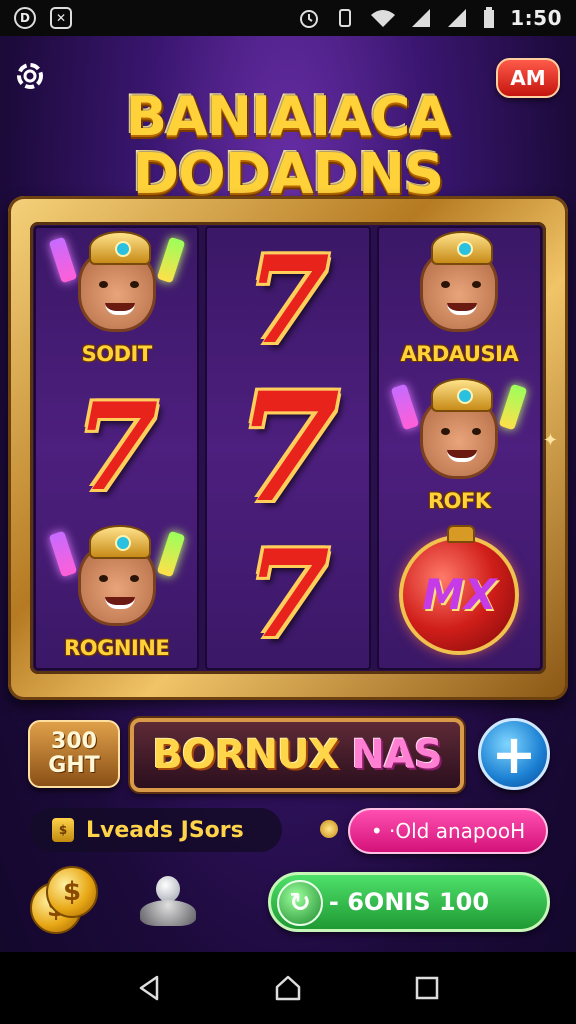 Image resolution: width=576 pixels, height=1024 pixels. What do you see at coordinates (459, 500) in the screenshot?
I see `symbol-label: ROFK` at bounding box center [459, 500].